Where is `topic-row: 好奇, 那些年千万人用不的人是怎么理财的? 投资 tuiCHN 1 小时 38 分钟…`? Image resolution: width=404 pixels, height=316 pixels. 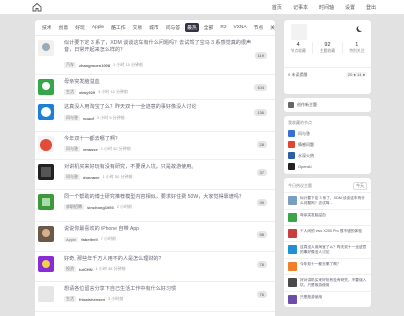
topic-row: 好奇, 那些年千万人用不的人是怎么理财的? 投资 tuiCHN 1 小时 38 分钟… is located at coordinates (155, 267).